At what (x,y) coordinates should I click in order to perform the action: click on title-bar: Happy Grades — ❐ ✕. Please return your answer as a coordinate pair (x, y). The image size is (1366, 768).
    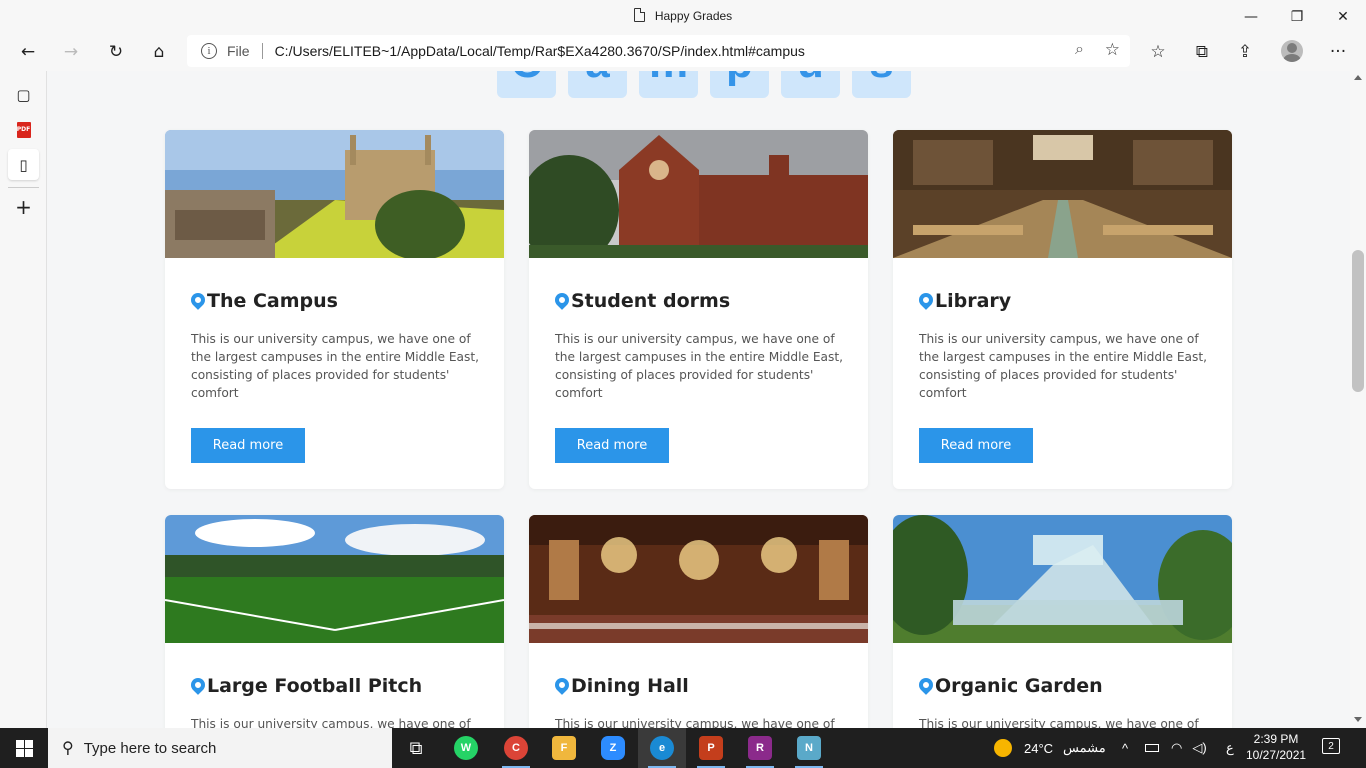
    Looking at the image, I should click on (683, 16).